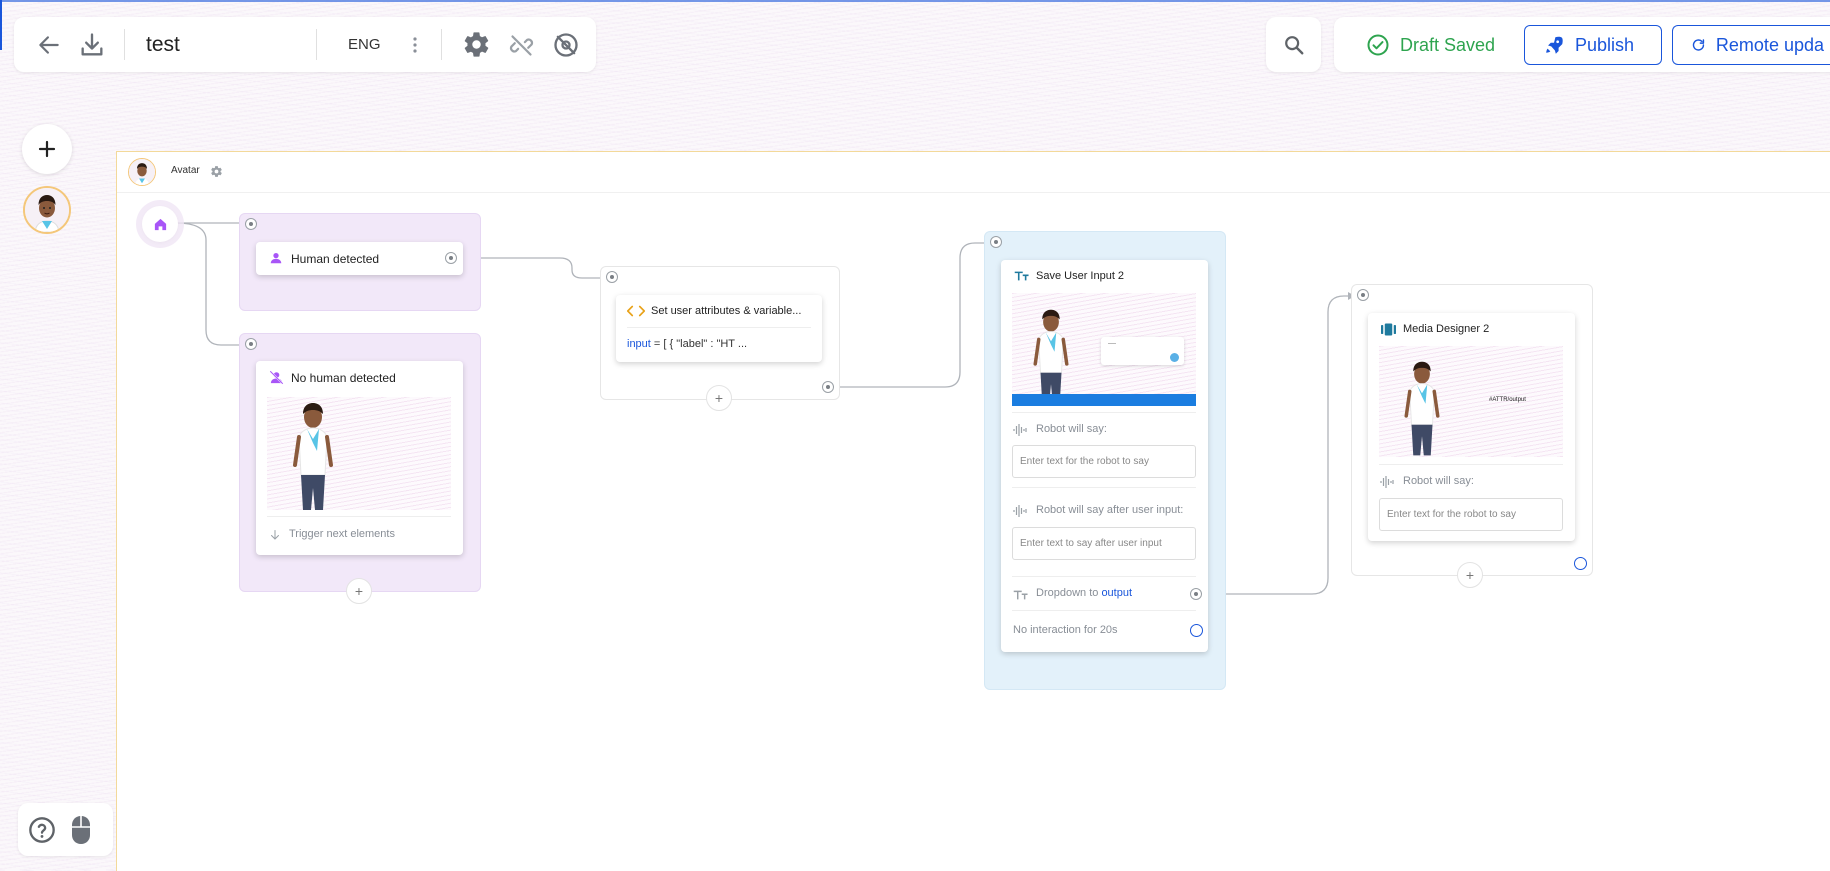 Image resolution: width=1830 pixels, height=871 pixels. I want to click on dropdown-prefix: Dropdown to, so click(1069, 593).